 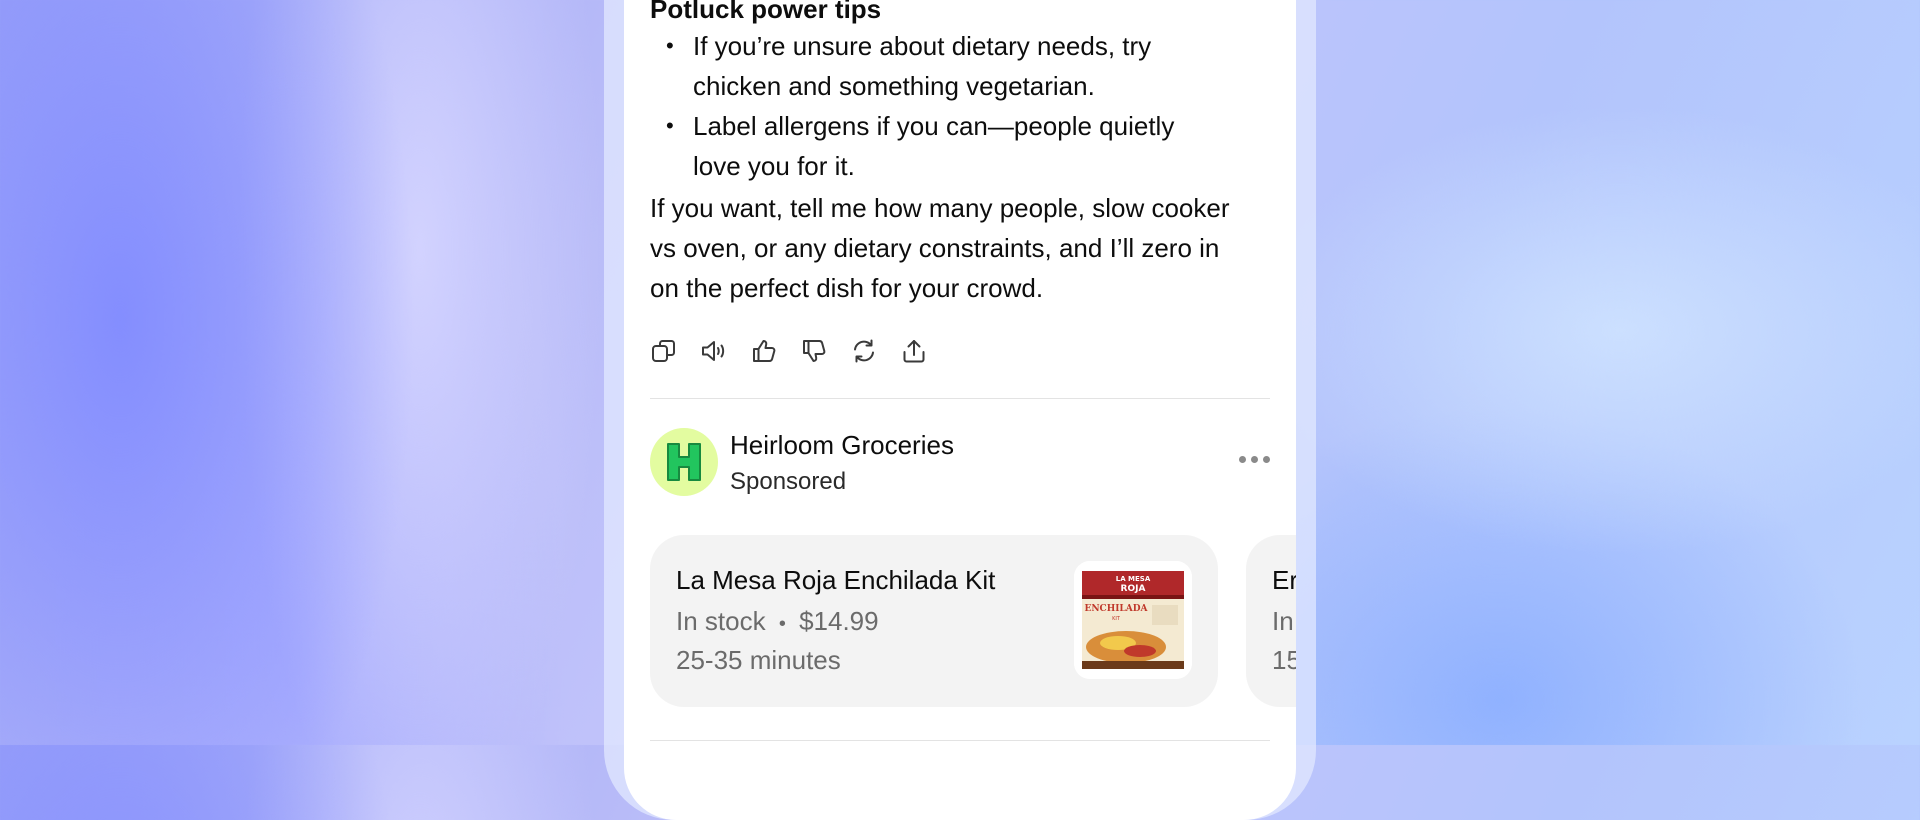 I want to click on like-button, so click(x=764, y=351).